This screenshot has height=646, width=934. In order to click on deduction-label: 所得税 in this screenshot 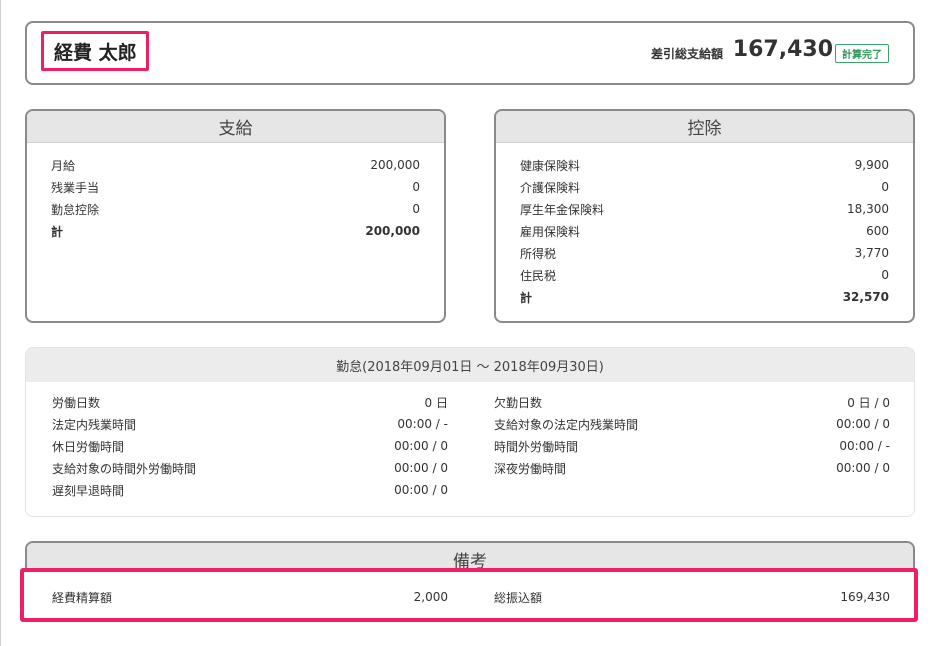, I will do `click(538, 253)`.